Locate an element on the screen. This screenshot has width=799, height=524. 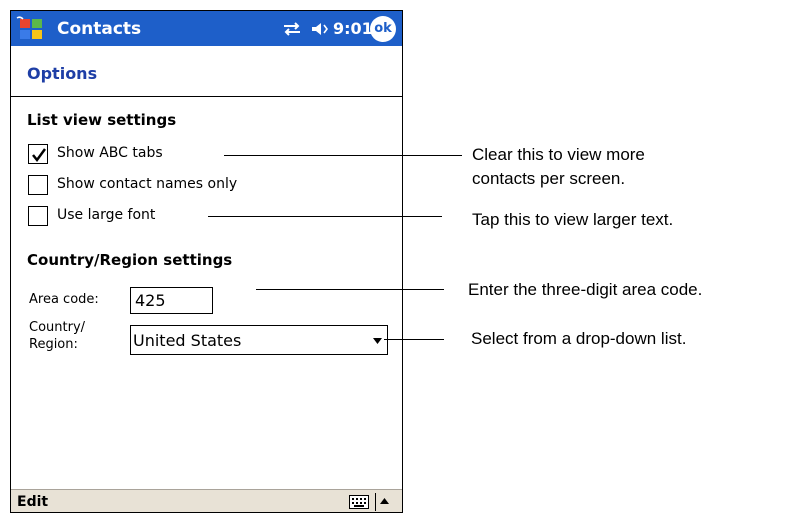
menu-bar: Edit is located at coordinates (206, 500).